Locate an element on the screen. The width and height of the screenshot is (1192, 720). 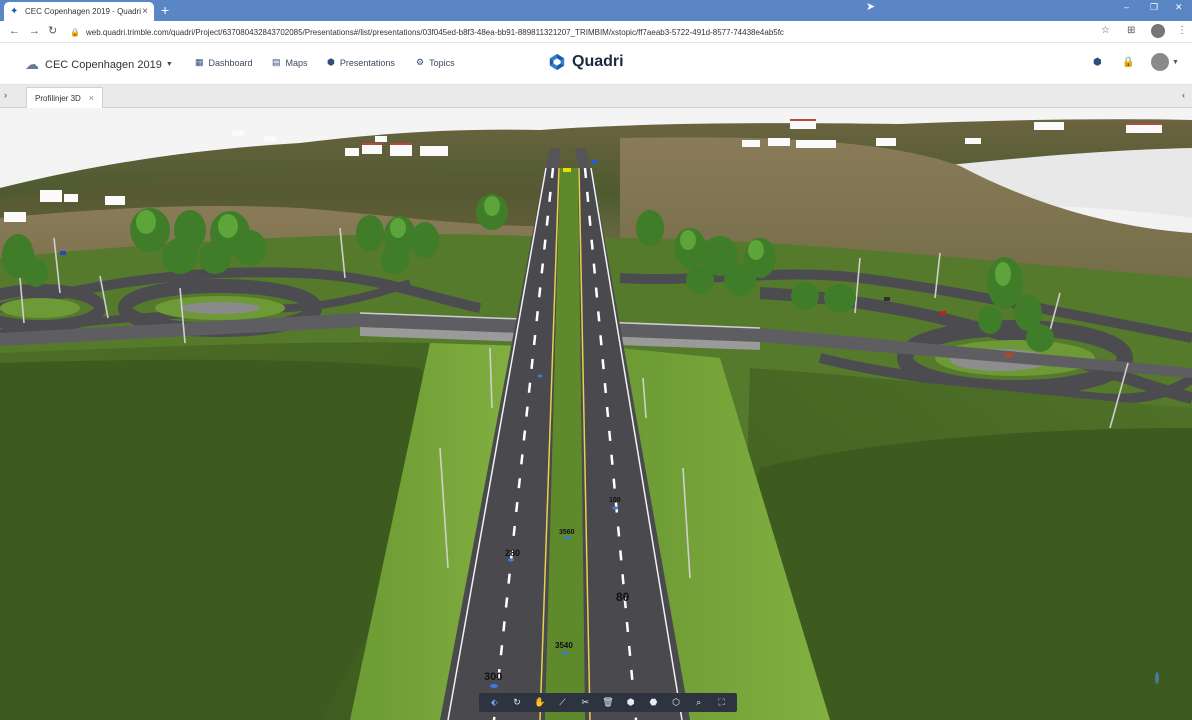
cube-layers-icon: ⬡ is located at coordinates (676, 702).